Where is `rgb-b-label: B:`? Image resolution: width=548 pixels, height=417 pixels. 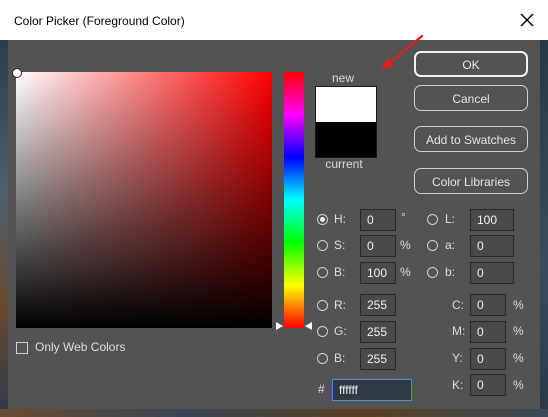 rgb-b-label: B: is located at coordinates (340, 358).